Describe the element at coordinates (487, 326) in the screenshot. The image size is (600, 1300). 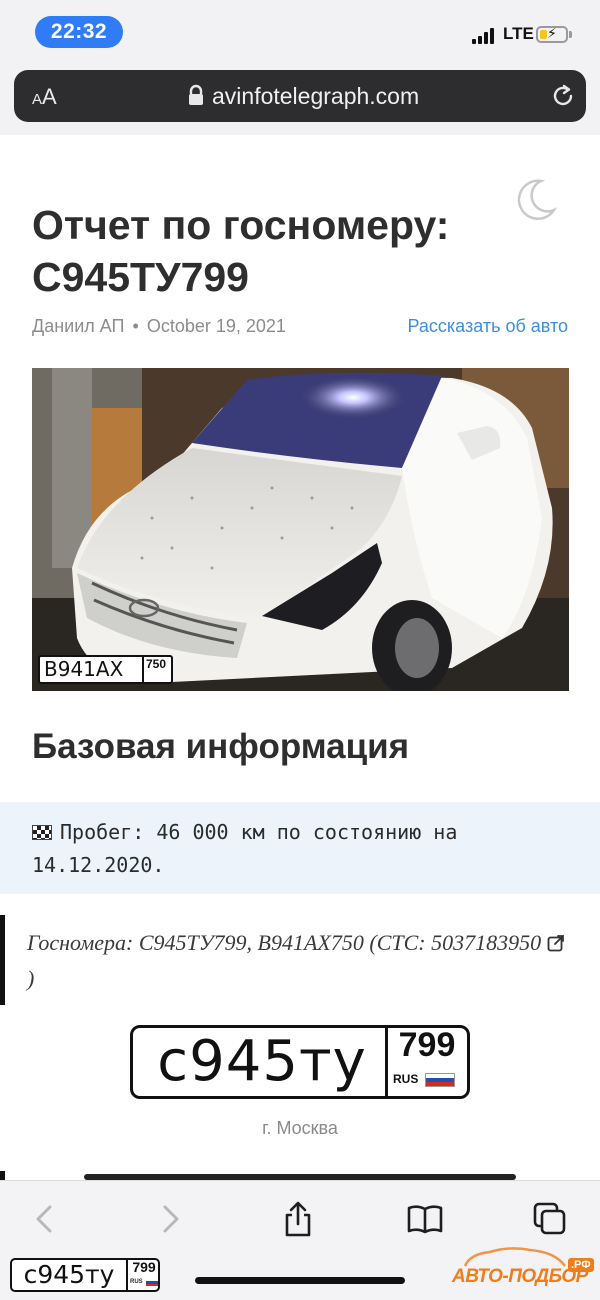
I see `tell-about-car-link: Рассказать об авто` at that location.